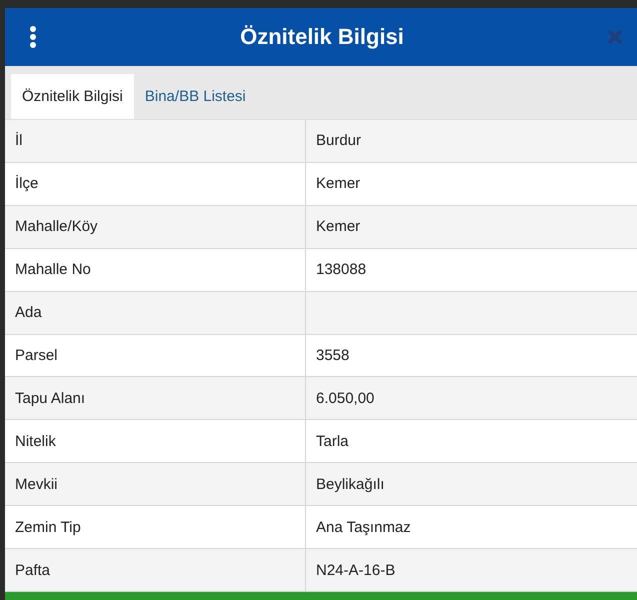 Image resolution: width=637 pixels, height=600 pixels. I want to click on label-cell-text: Mahalle No, so click(53, 270).